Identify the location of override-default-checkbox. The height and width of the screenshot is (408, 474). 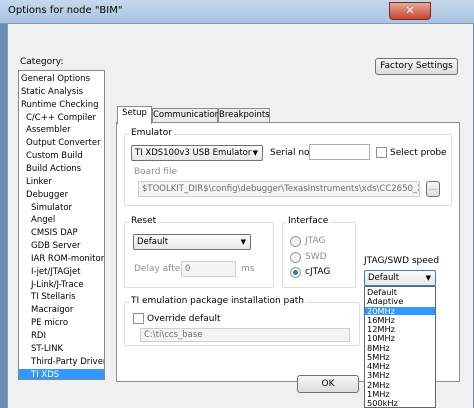
(138, 318).